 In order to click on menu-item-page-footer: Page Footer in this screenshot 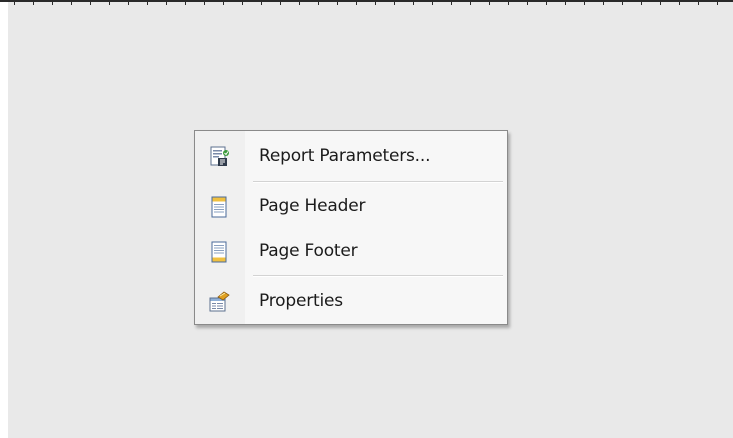, I will do `click(351, 251)`.